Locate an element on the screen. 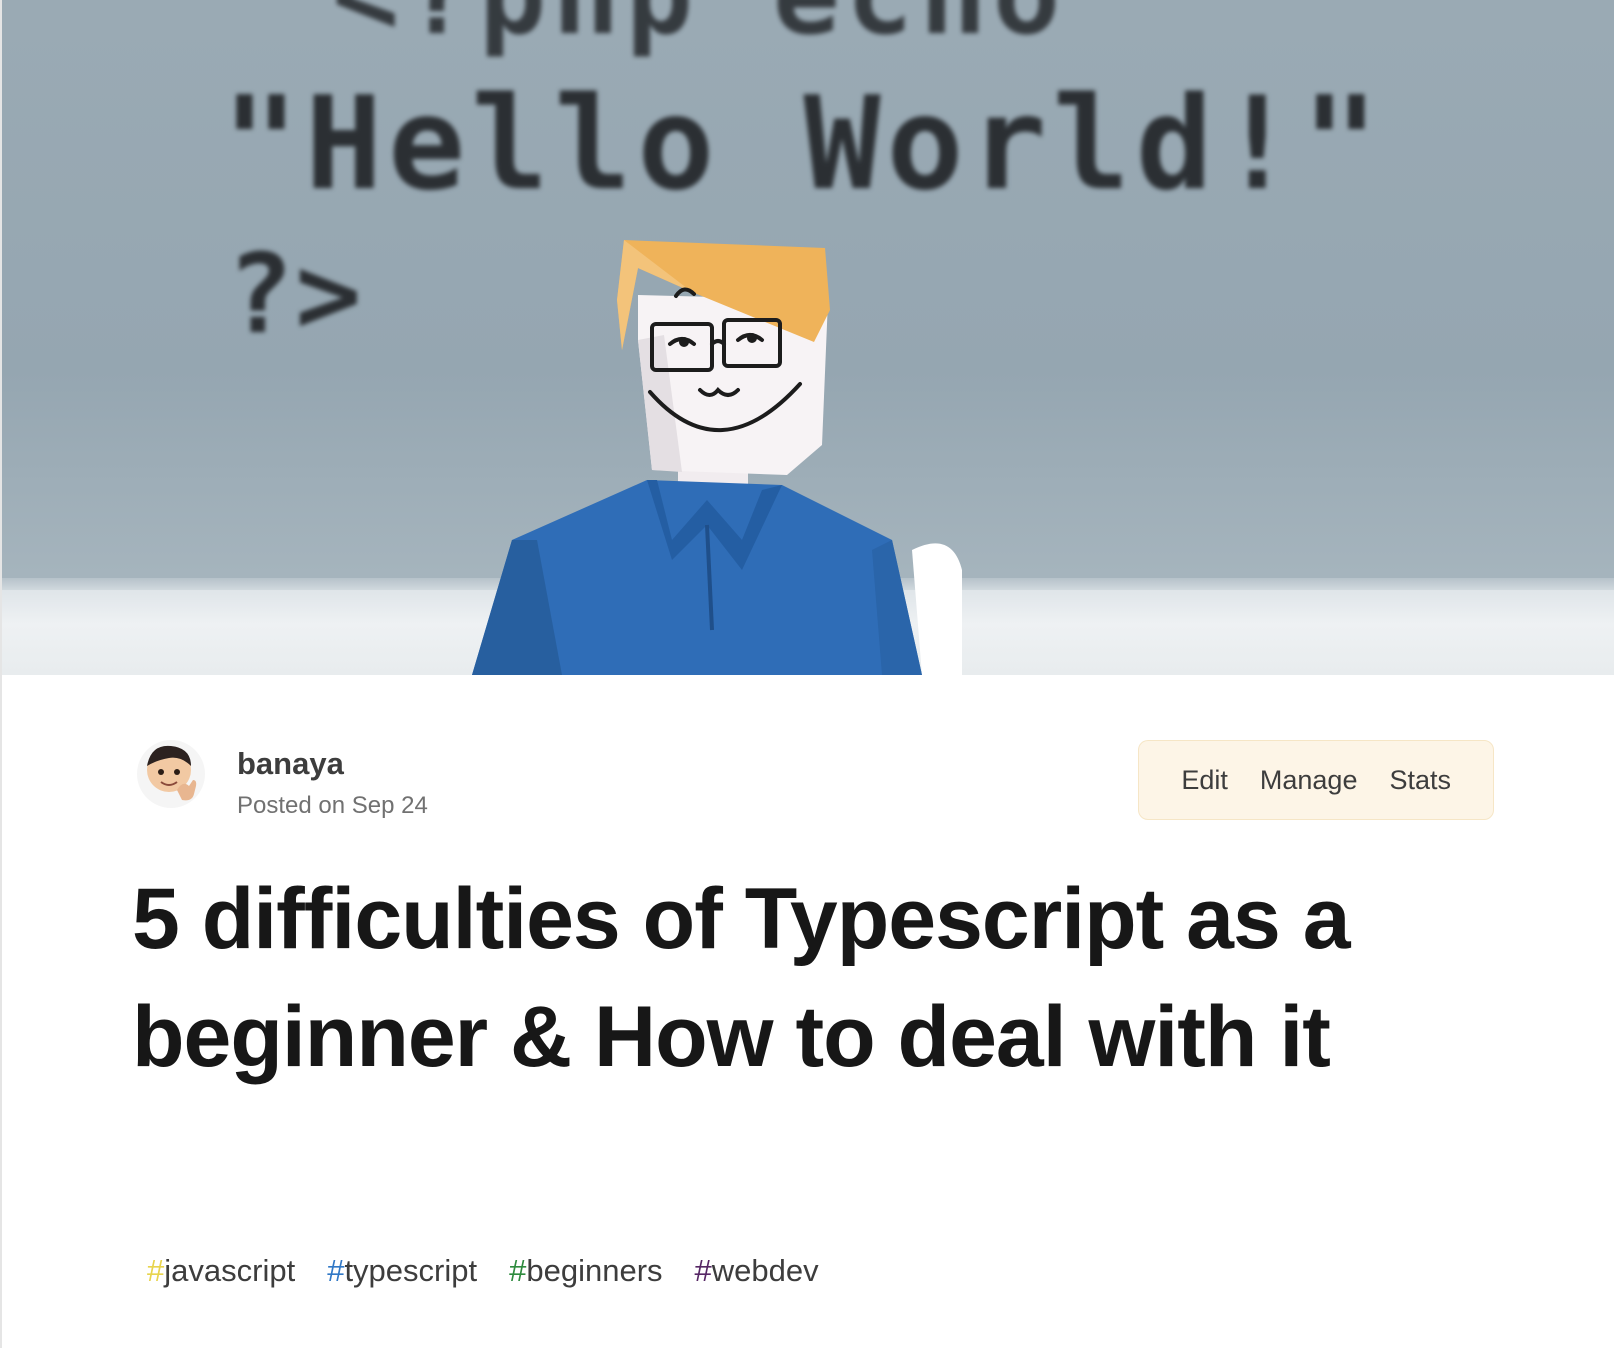 The height and width of the screenshot is (1348, 1614). avatar-memoji-icon is located at coordinates (172, 773).